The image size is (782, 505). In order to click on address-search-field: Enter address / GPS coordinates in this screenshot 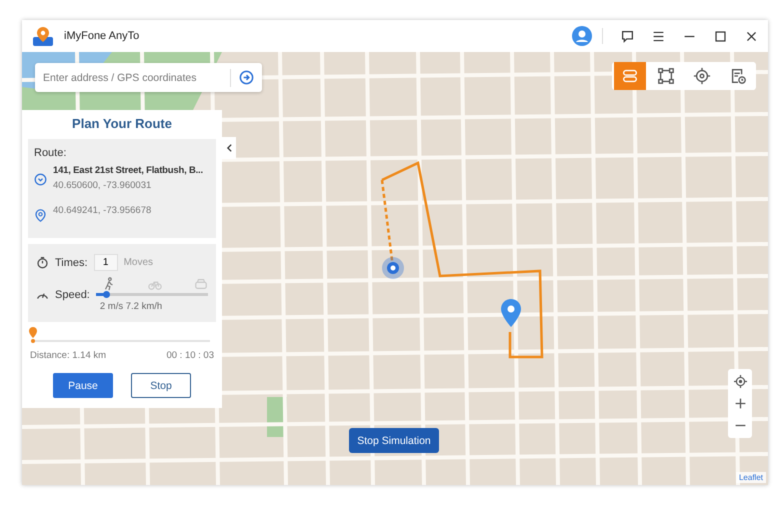, I will do `click(148, 77)`.